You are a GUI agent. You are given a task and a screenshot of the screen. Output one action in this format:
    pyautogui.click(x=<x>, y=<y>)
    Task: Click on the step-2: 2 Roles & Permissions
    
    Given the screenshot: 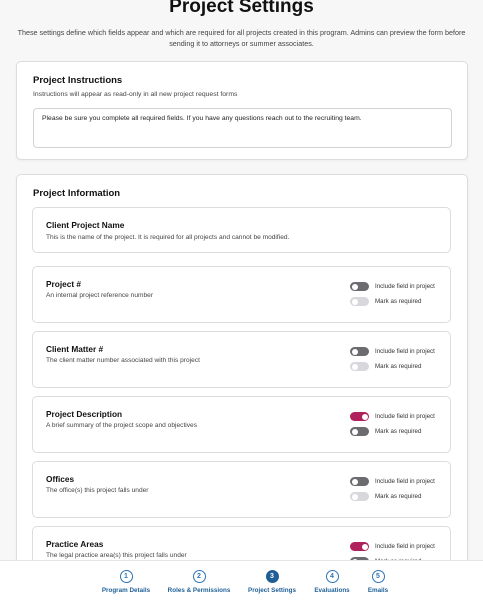 What is the action you would take?
    pyautogui.click(x=199, y=582)
    